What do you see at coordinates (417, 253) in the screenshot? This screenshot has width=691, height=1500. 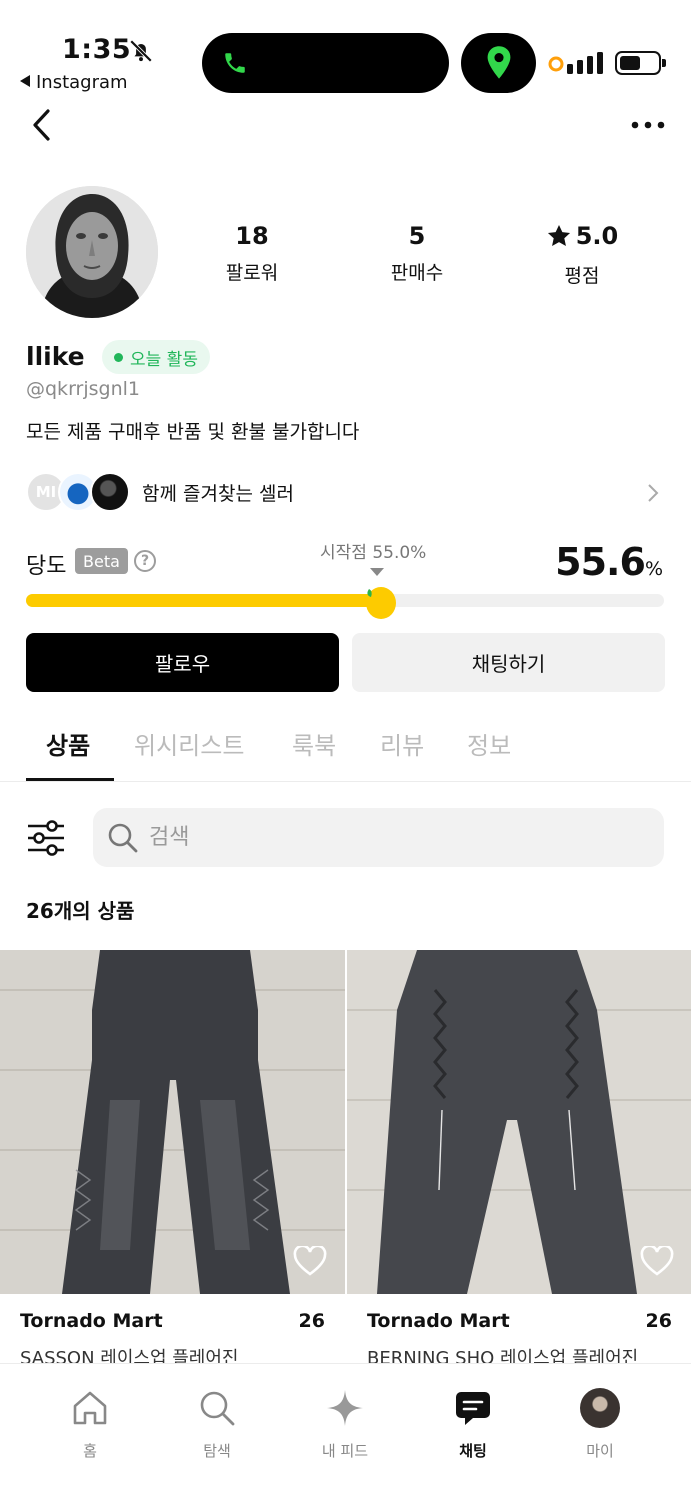 I see `stat-sales: 5 판매수` at bounding box center [417, 253].